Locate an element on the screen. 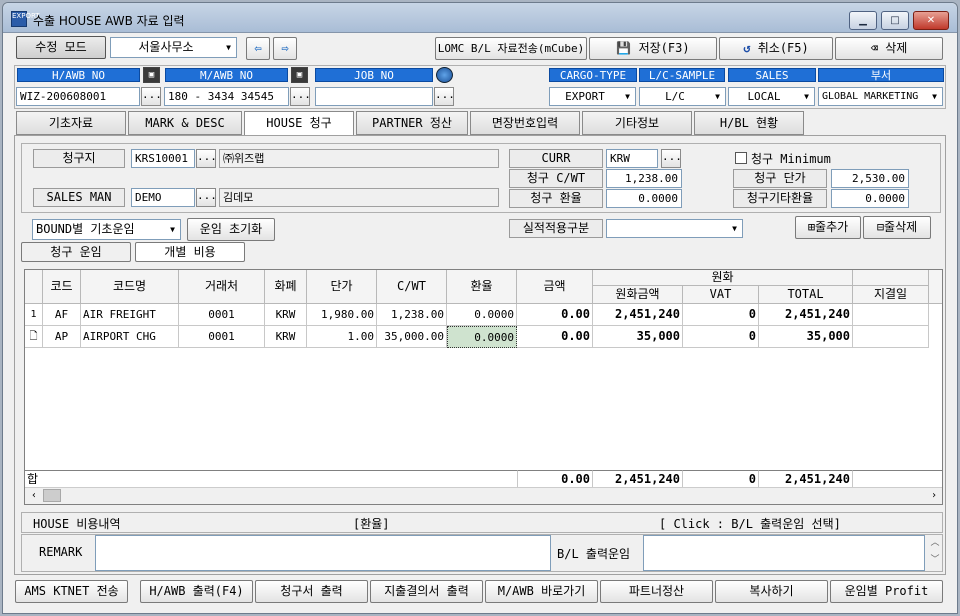 This screenshot has width=960, height=616. cwt-input: 1,238.00 is located at coordinates (644, 178).